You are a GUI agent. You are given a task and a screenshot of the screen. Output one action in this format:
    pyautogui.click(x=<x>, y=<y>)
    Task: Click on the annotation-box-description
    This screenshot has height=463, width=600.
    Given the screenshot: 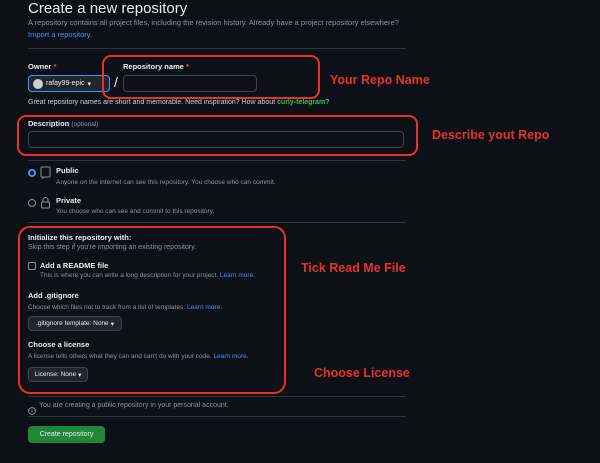 What is the action you would take?
    pyautogui.click(x=217, y=135)
    